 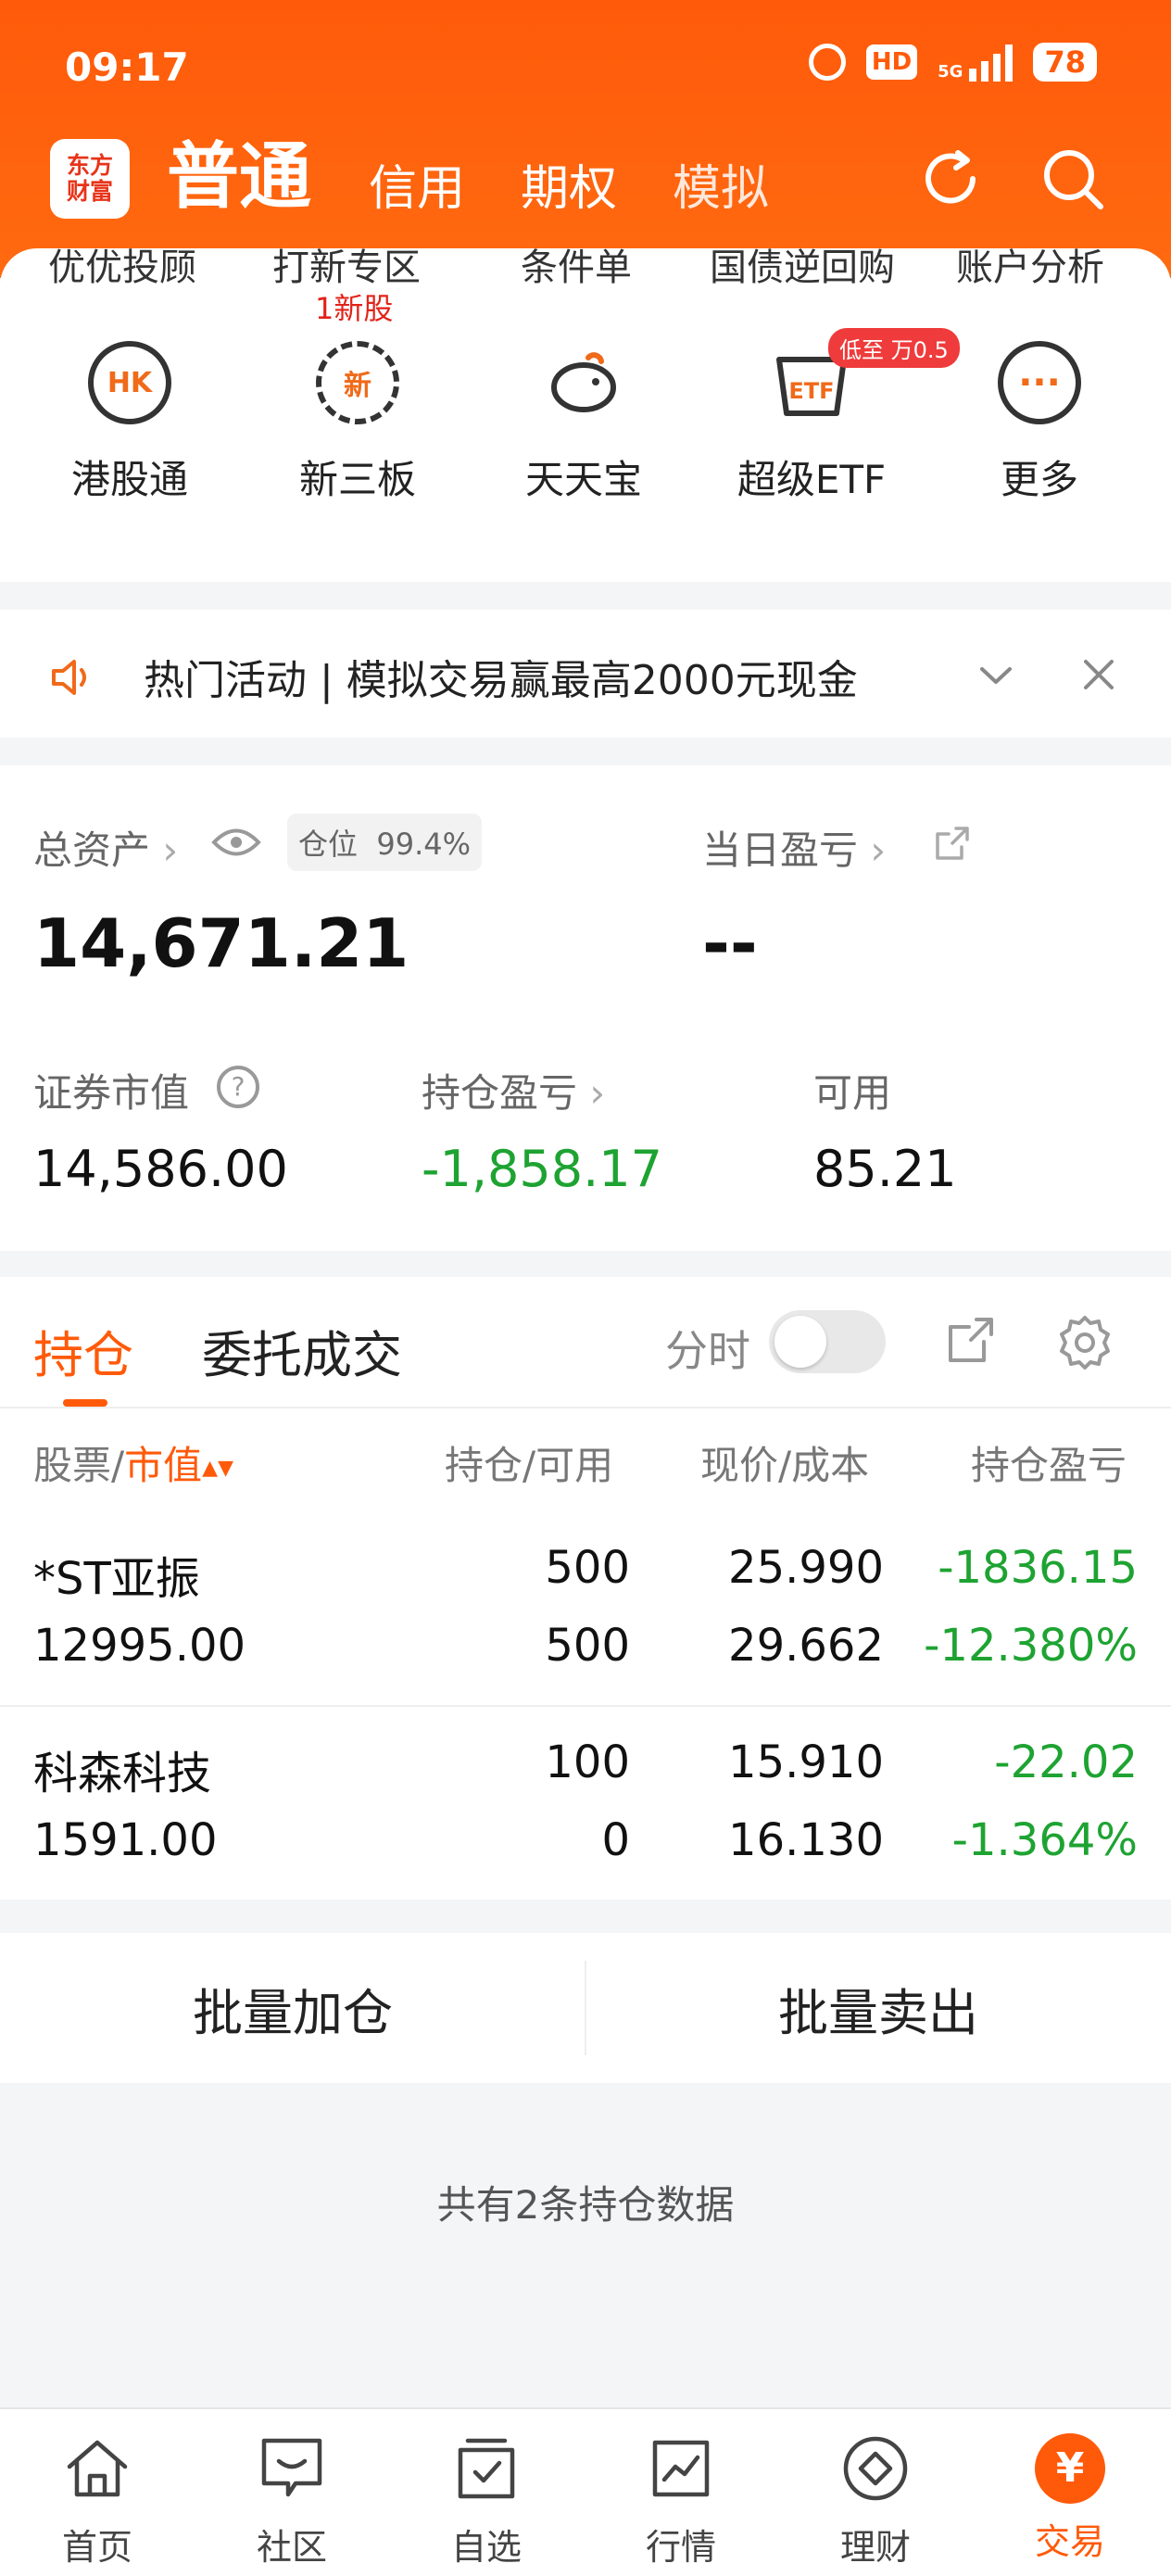 I want to click on available-label: 可用, so click(x=853, y=1093).